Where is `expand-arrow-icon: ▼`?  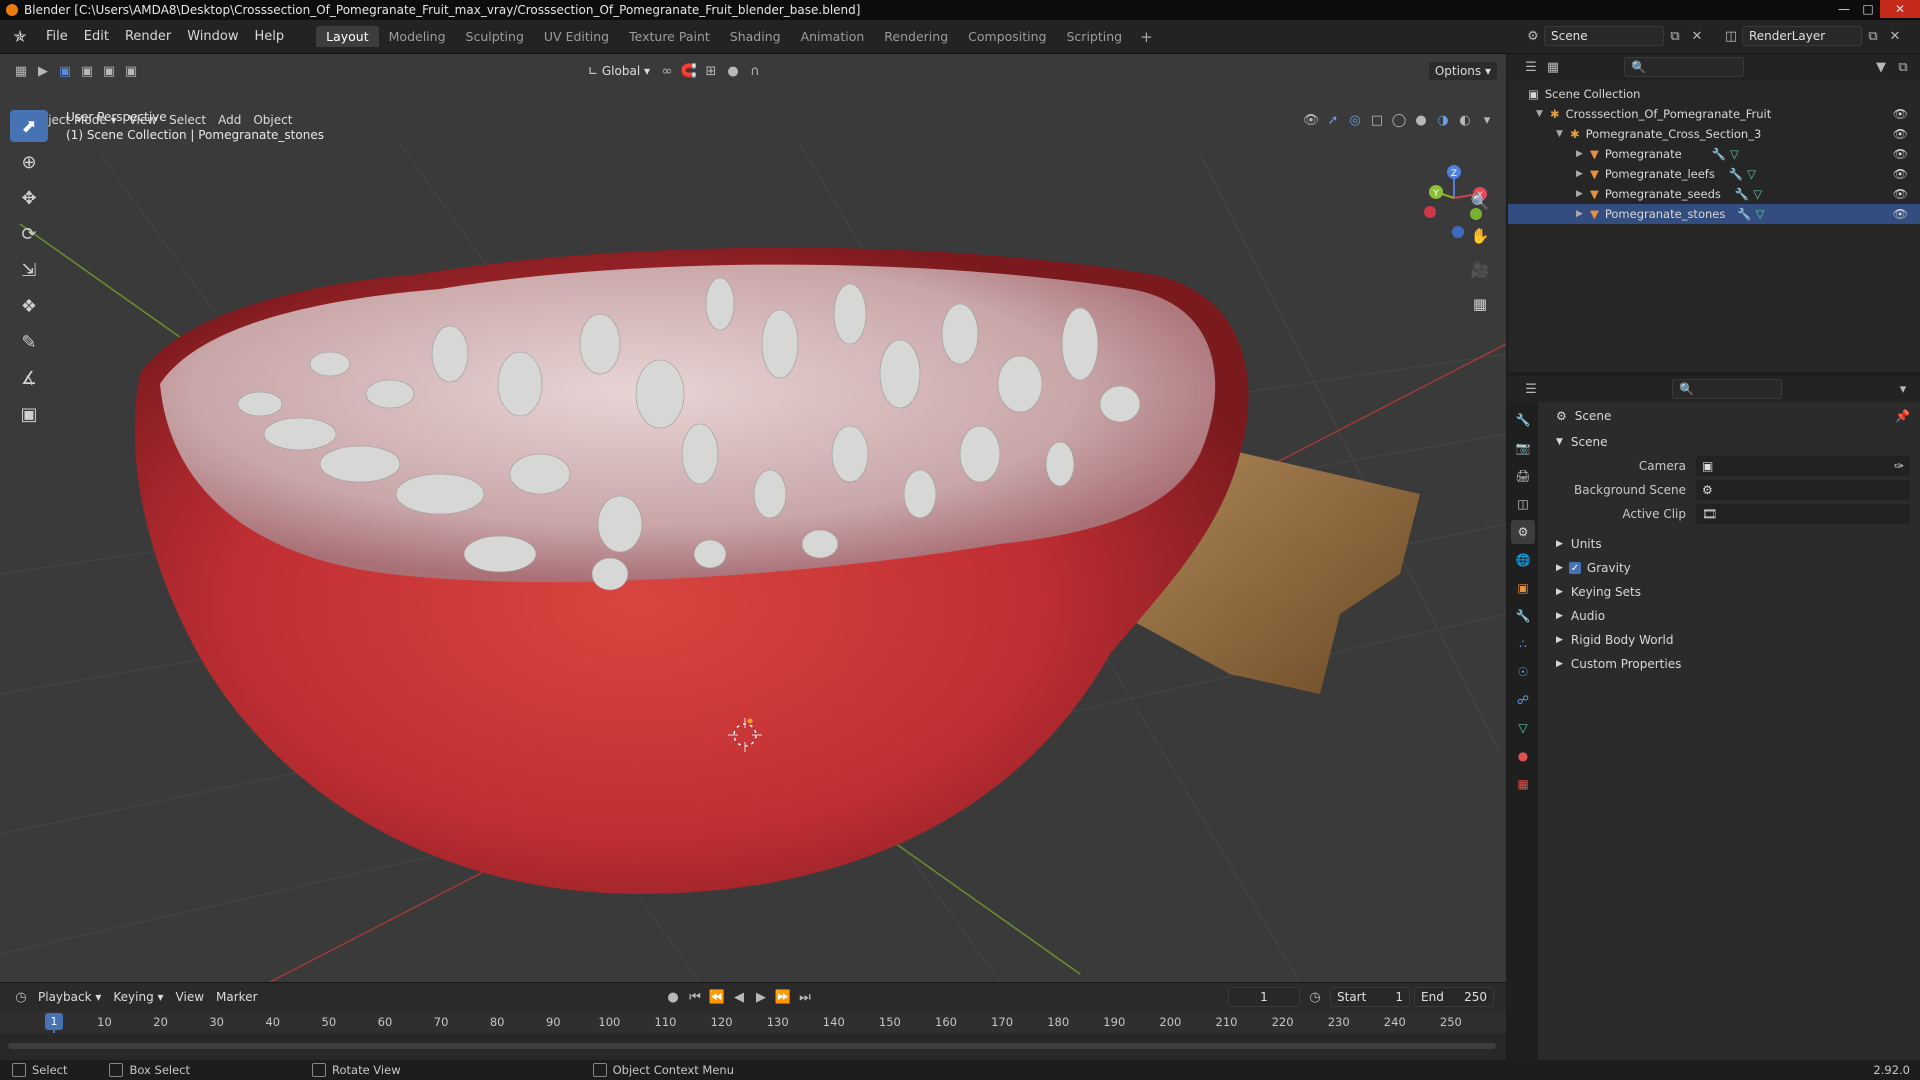 expand-arrow-icon: ▼ is located at coordinates (1543, 114).